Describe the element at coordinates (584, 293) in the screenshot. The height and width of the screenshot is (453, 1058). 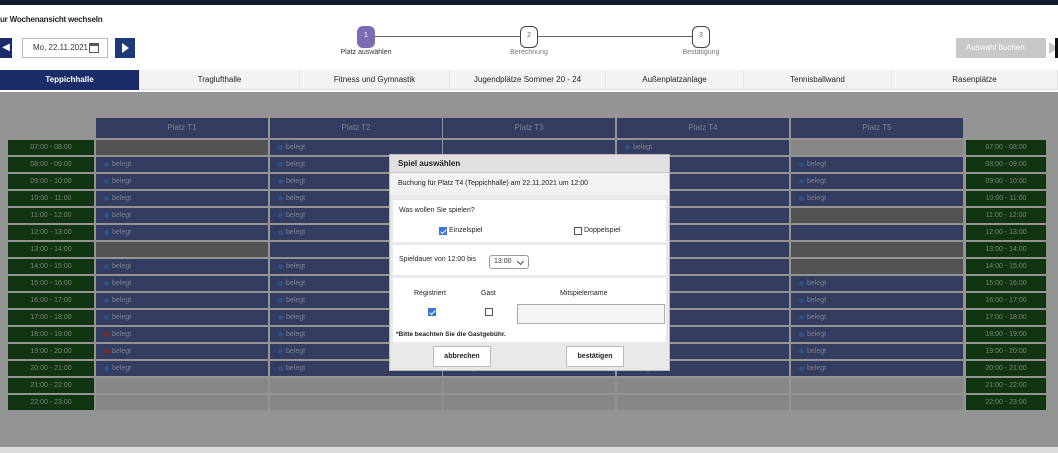
I see `partner-name-header: Mitspielername` at that location.